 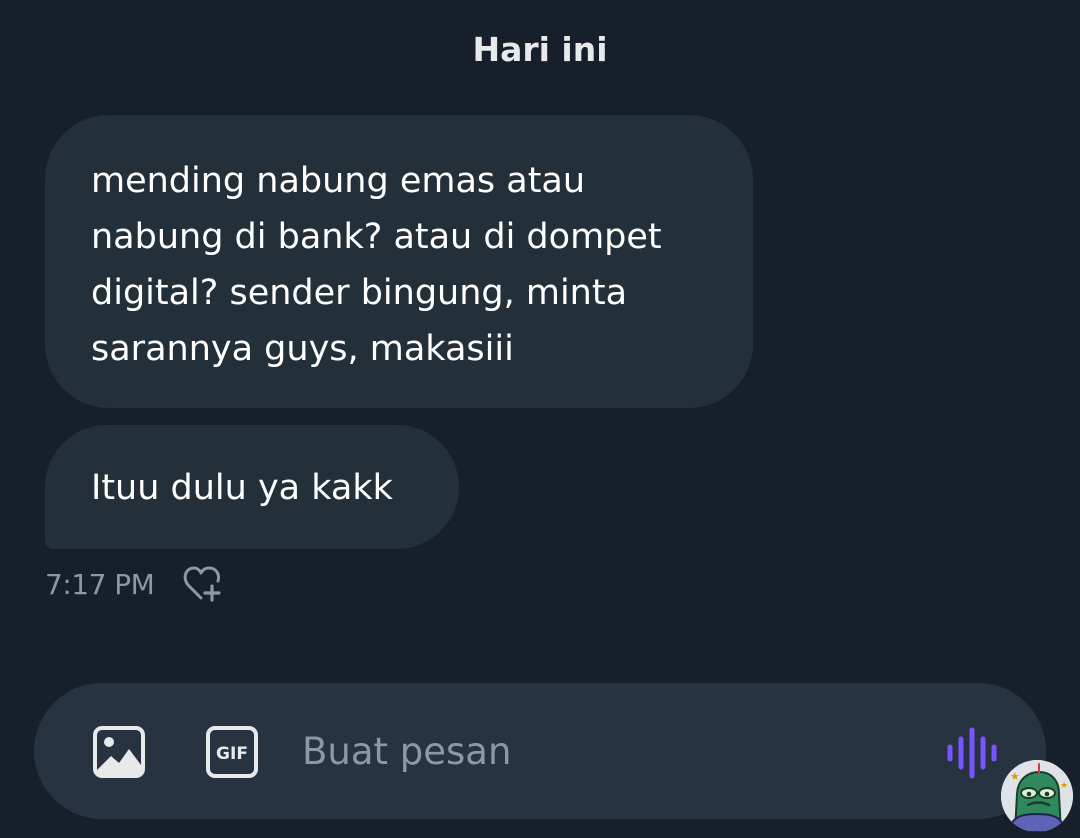 I want to click on gif-icon-label: GIF, so click(x=232, y=754).